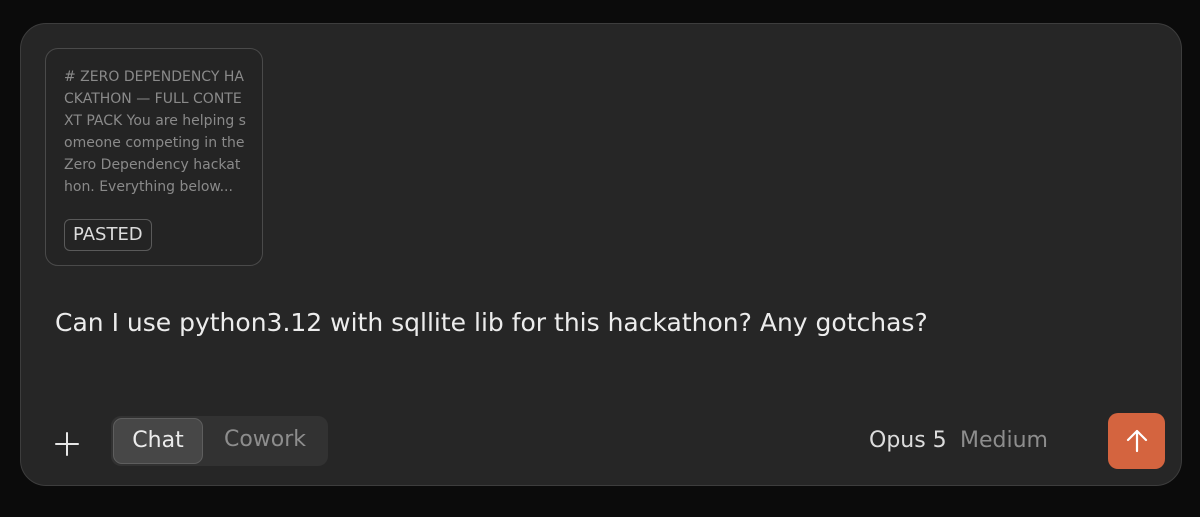 This screenshot has height=517, width=1200. What do you see at coordinates (265, 441) in the screenshot?
I see `cowork-mode-button: Cowork` at bounding box center [265, 441].